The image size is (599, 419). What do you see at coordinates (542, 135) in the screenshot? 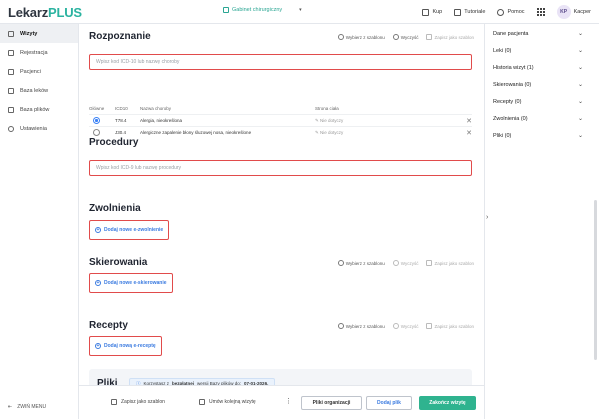
I see `panel-item-files: Pliki (0) ⌄` at bounding box center [542, 135].